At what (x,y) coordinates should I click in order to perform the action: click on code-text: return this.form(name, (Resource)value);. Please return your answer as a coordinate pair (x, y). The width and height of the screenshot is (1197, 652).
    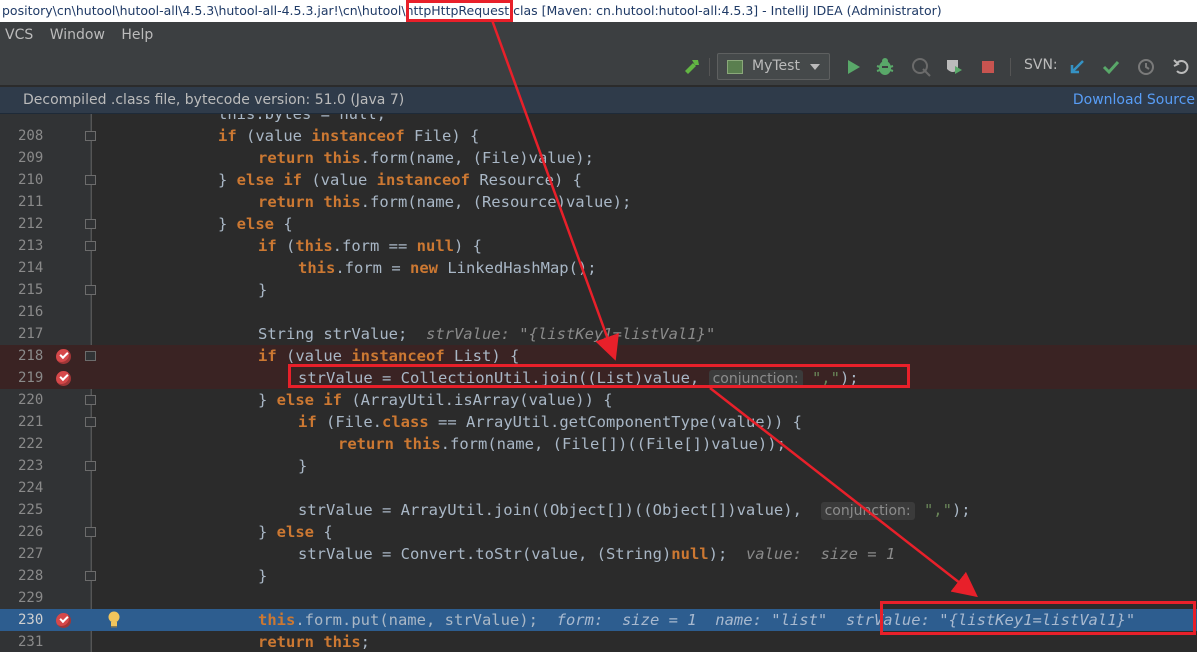
    Looking at the image, I should click on (445, 202).